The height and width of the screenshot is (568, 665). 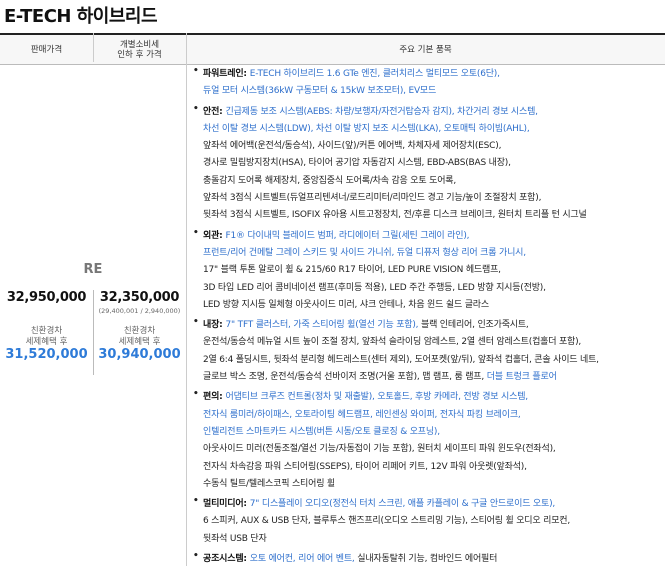 I want to click on table-header: 판매가격 개별소비세 인하 후 가격 주요 기본 품목, so click(x=332, y=49).